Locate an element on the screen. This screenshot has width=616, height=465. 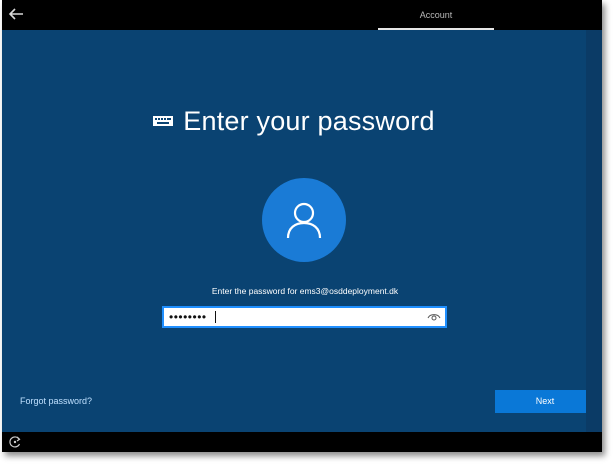
scrollbar is located at coordinates (594, 231).